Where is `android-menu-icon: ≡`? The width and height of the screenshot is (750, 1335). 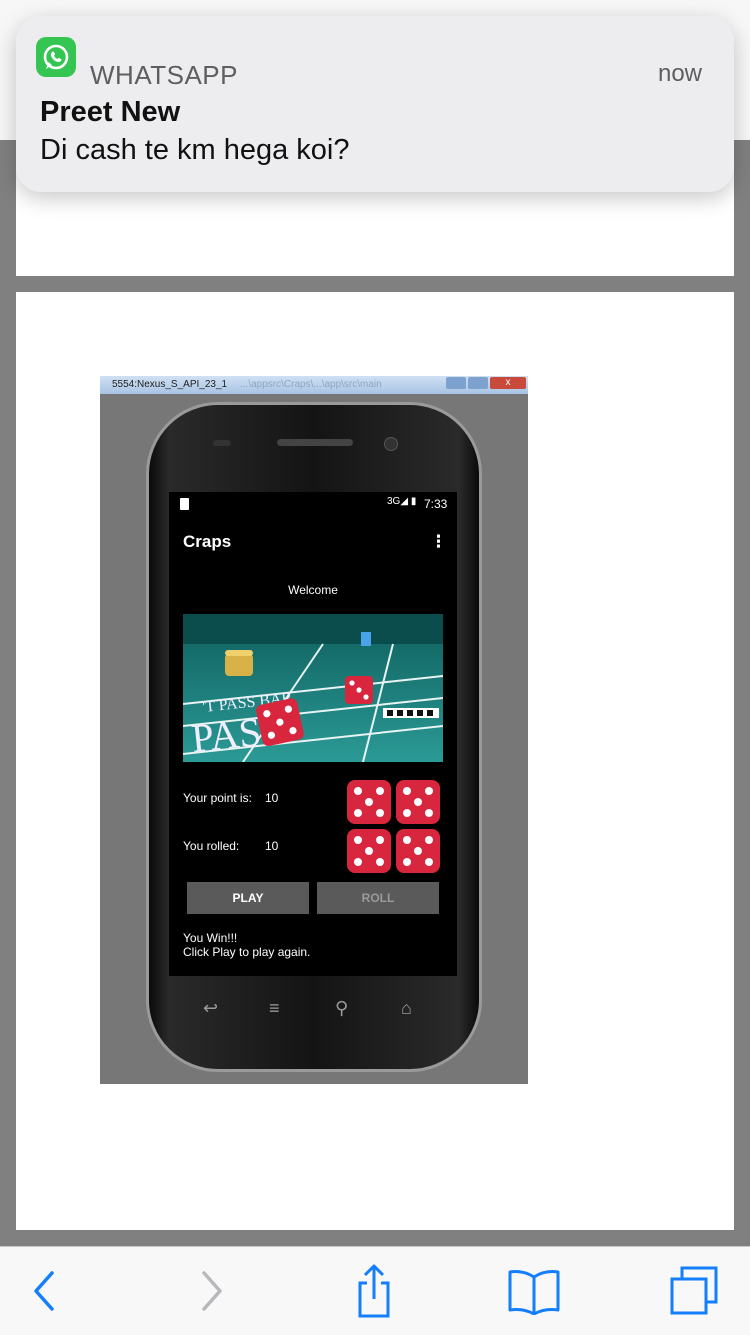 android-menu-icon: ≡ is located at coordinates (274, 1008).